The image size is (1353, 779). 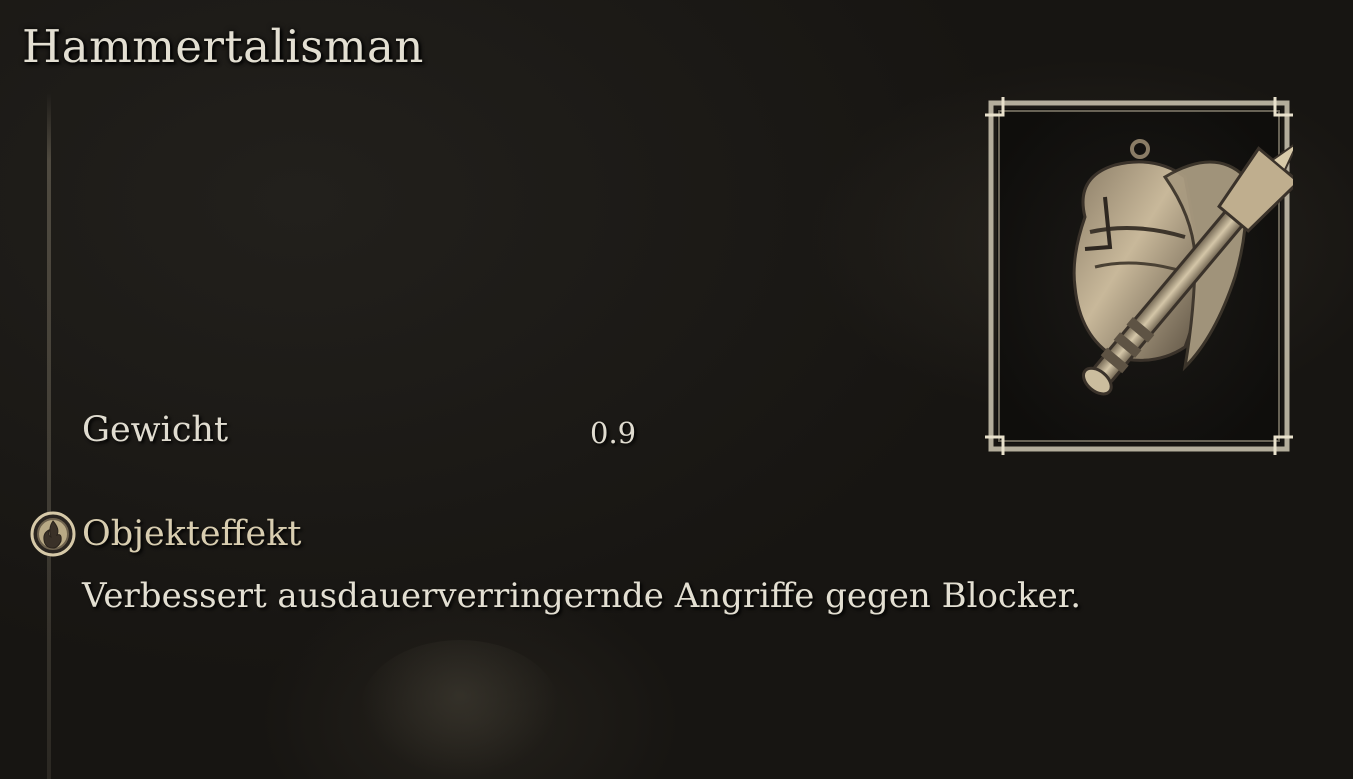 What do you see at coordinates (192, 534) in the screenshot?
I see `effect-heading: Objekteffekt` at bounding box center [192, 534].